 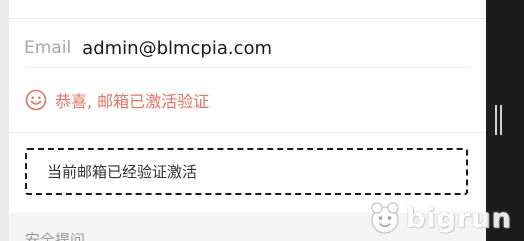 What do you see at coordinates (4, 120) in the screenshot?
I see `left-edge-strip` at bounding box center [4, 120].